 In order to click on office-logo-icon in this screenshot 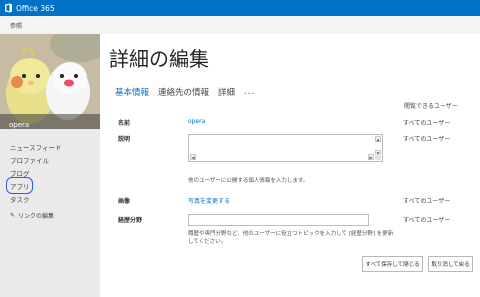, I will do `click(8, 8)`.